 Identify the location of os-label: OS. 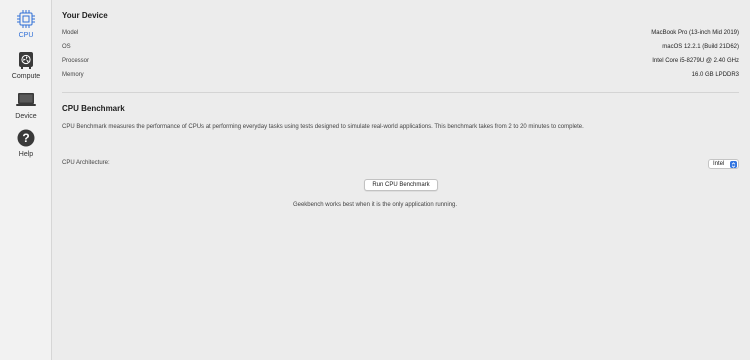
(66, 47).